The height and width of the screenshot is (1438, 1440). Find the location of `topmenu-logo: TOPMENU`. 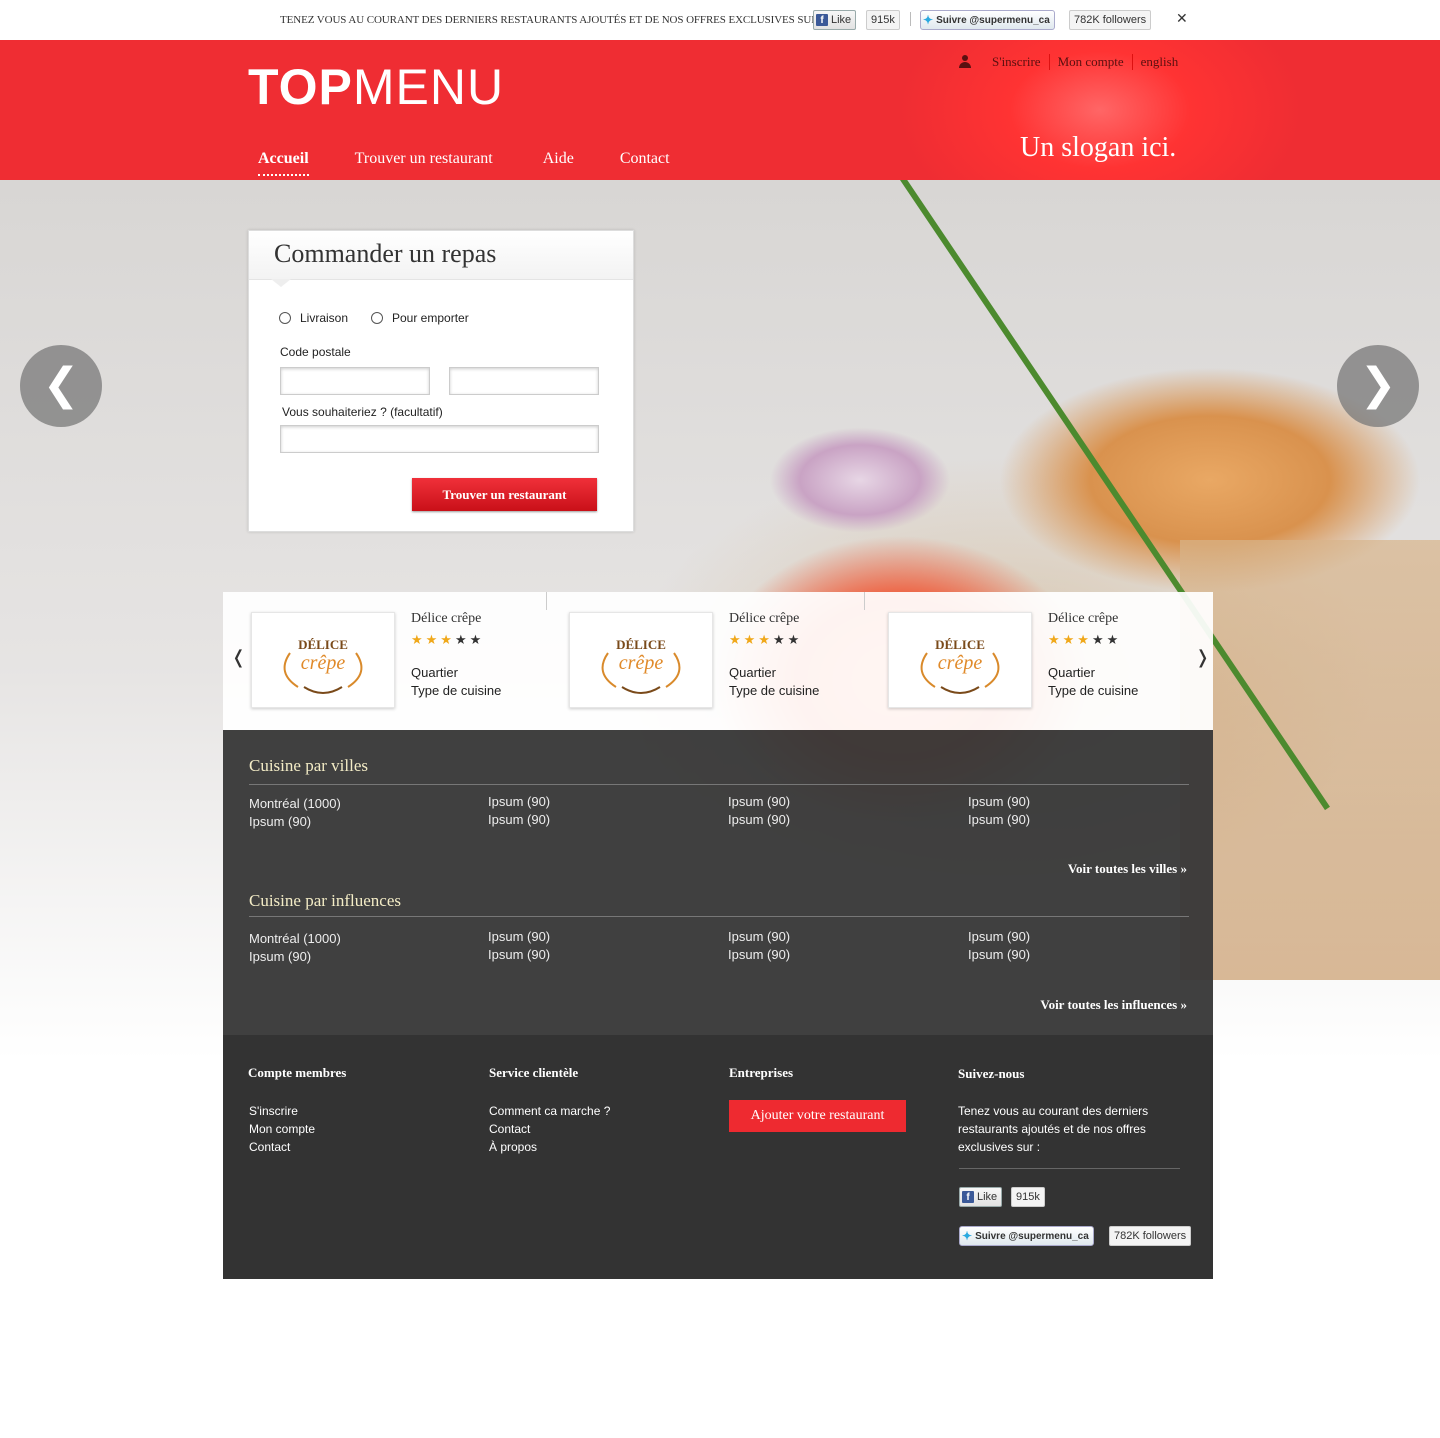

topmenu-logo: TOPMENU is located at coordinates (376, 87).